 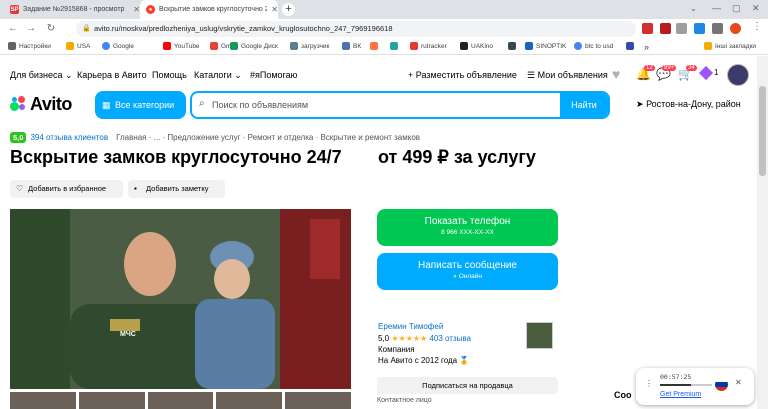 What do you see at coordinates (476, 46) in the screenshot?
I see `bookmark-uakino: UAKino` at bounding box center [476, 46].